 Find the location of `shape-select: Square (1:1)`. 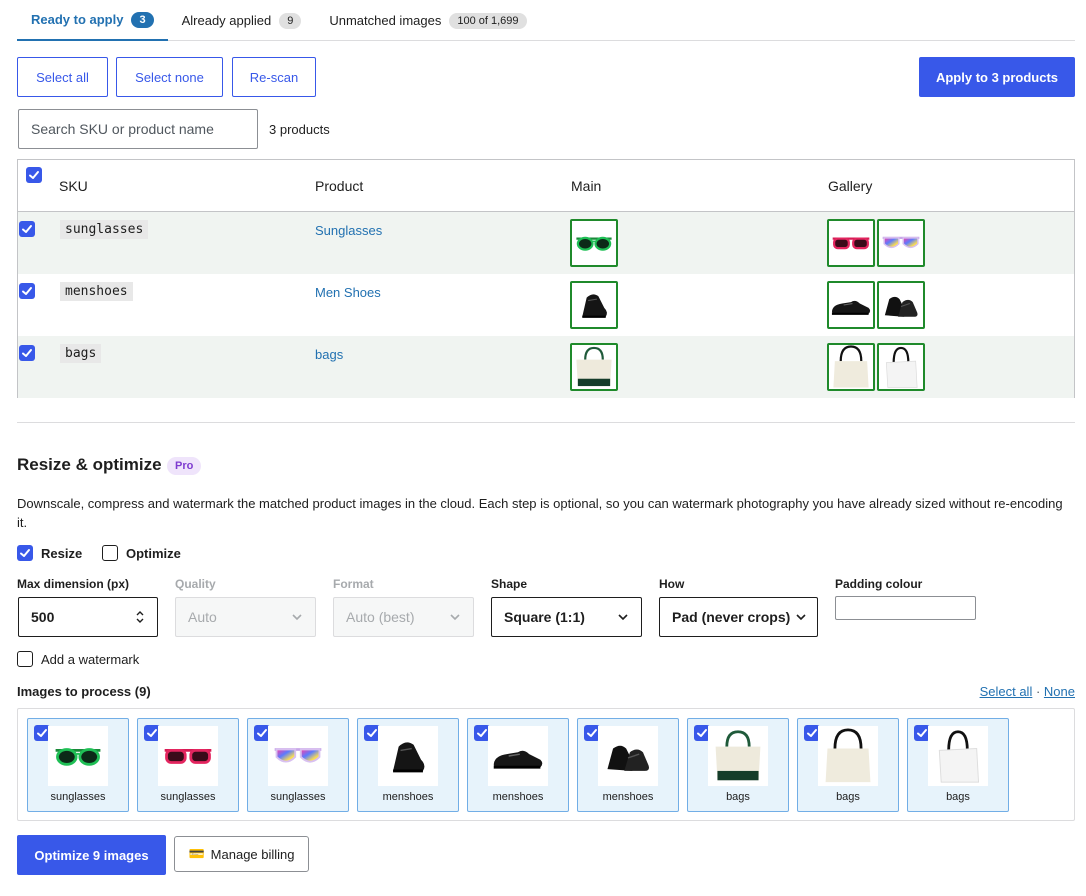

shape-select: Square (1:1) is located at coordinates (566, 617).